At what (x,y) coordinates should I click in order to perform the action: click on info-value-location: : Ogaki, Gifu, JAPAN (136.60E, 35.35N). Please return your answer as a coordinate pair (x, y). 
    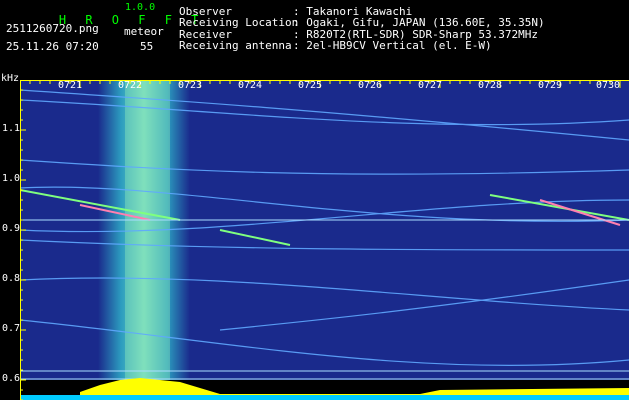
    Looking at the image, I should click on (419, 22).